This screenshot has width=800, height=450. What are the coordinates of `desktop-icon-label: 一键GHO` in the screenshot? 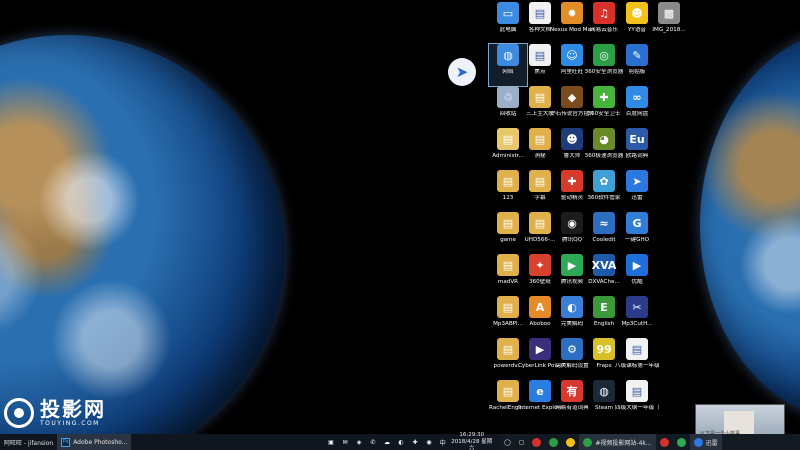 It's located at (637, 240).